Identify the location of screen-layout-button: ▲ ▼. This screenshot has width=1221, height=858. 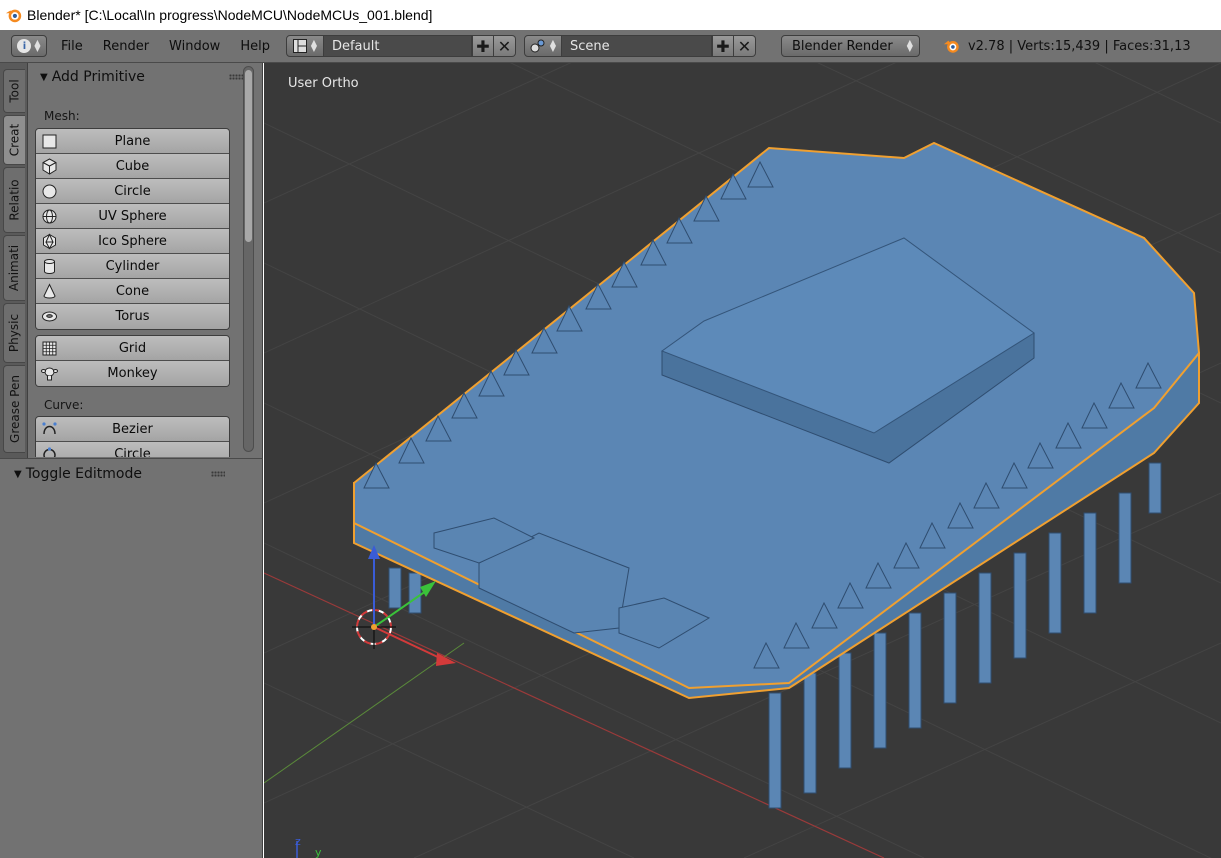
(304, 46).